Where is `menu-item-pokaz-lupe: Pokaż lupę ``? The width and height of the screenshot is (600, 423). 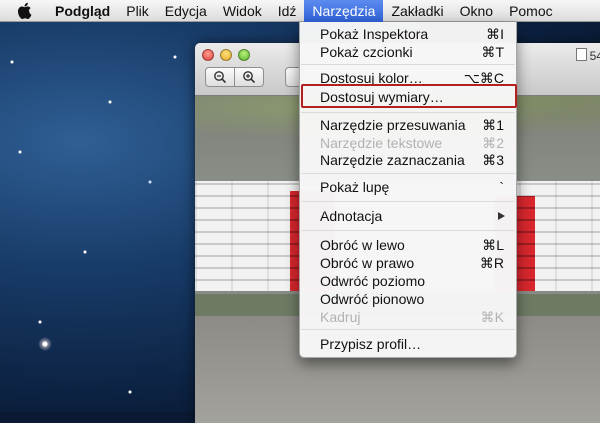 menu-item-pokaz-lupe: Pokaż lupę ` is located at coordinates (408, 187).